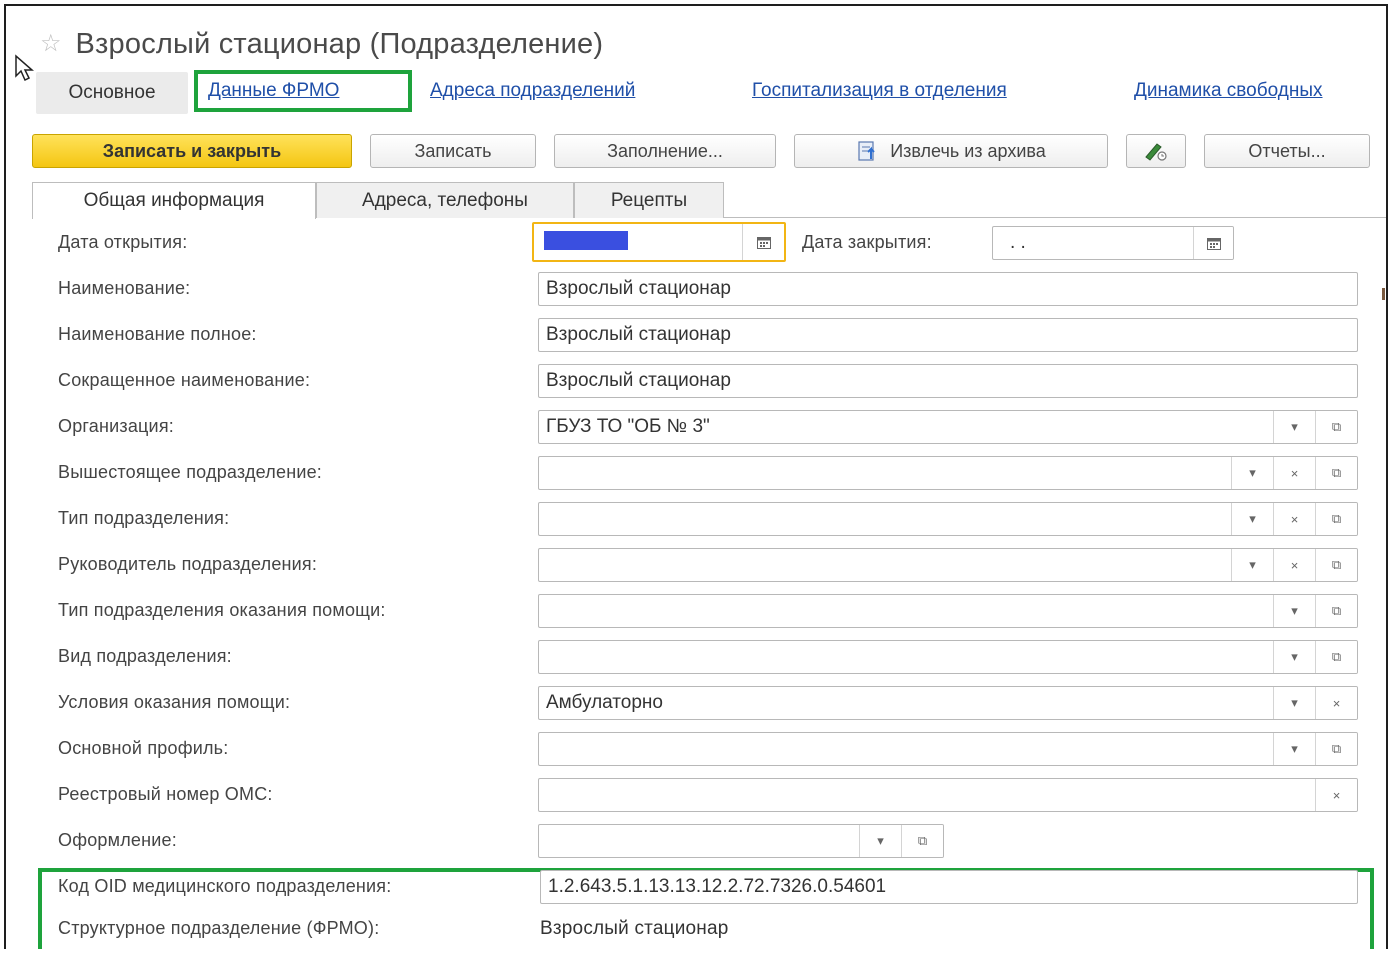 The width and height of the screenshot is (1395, 953). What do you see at coordinates (948, 427) in the screenshot?
I see `organization-field: ГБУЗ ТО "ОБ № 3" ▾ ⧉` at bounding box center [948, 427].